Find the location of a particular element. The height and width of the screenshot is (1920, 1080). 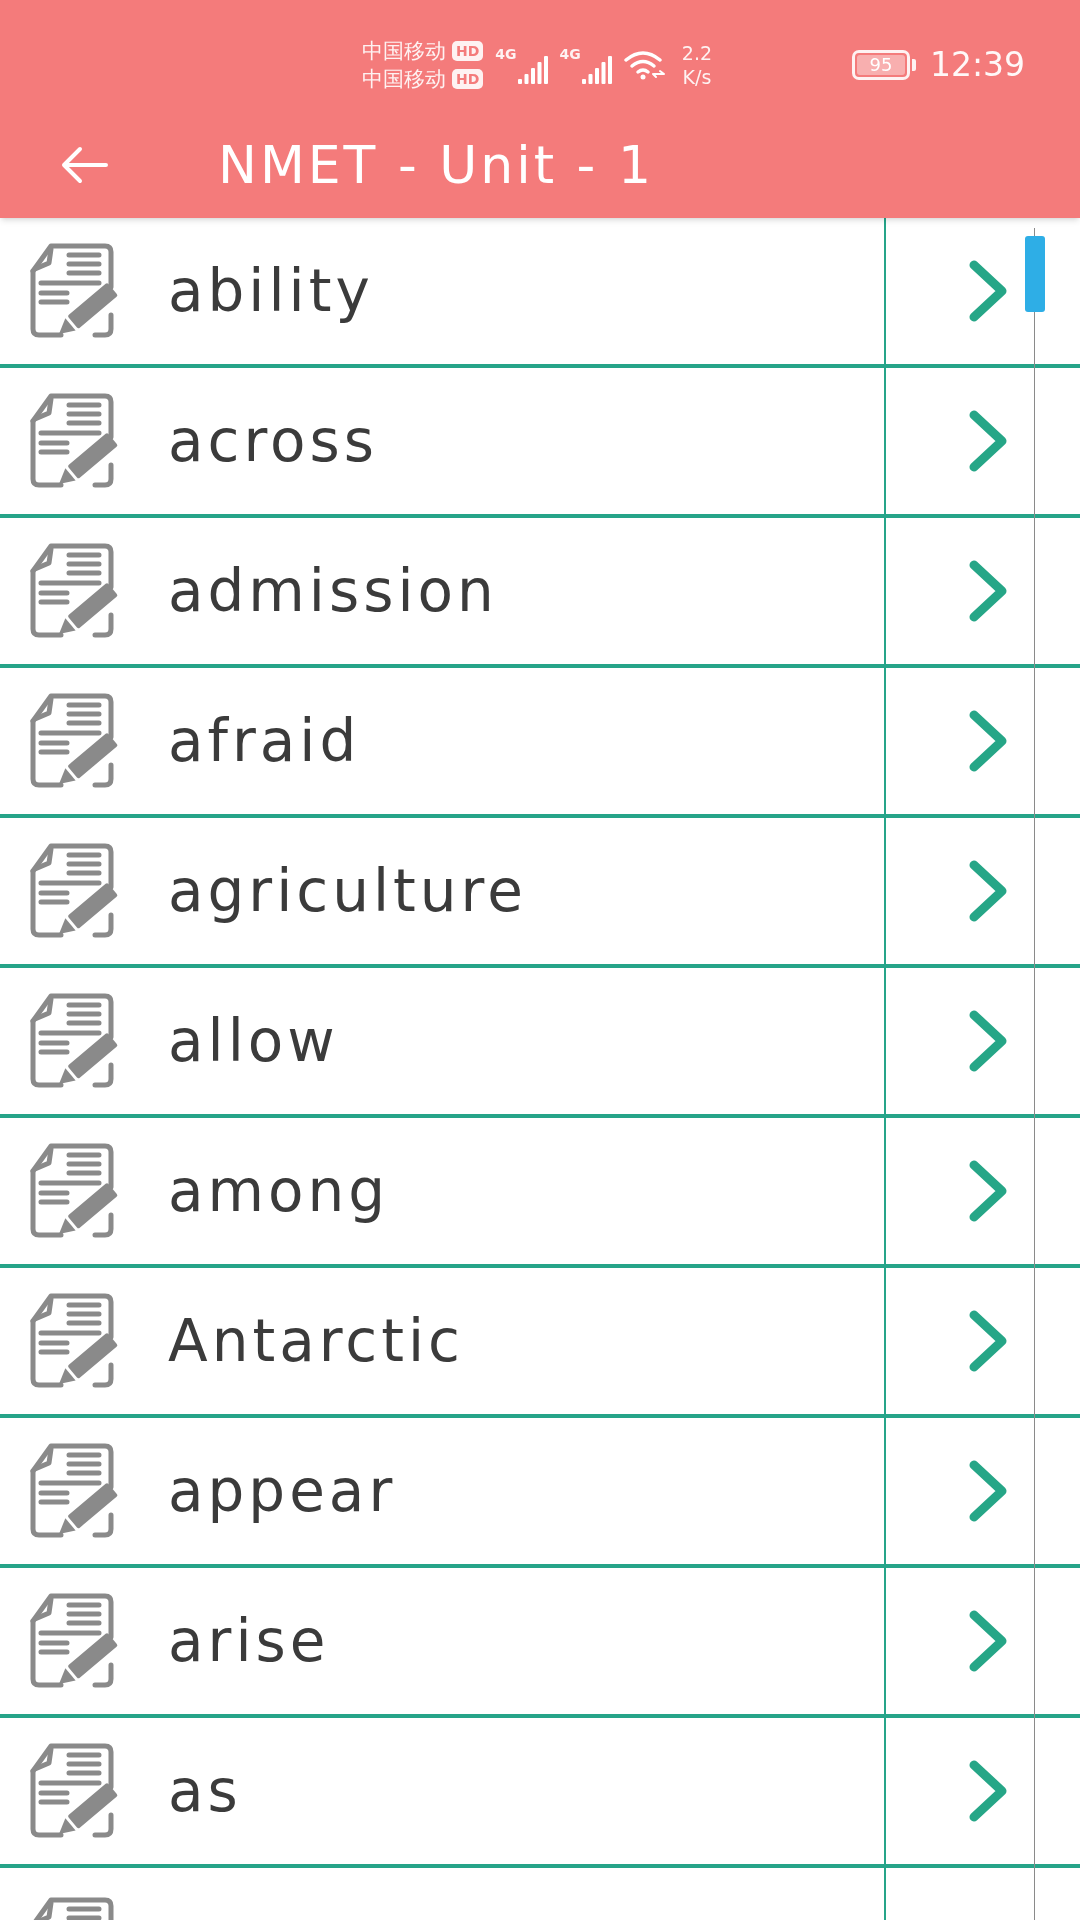

word-list-item: agriculture is located at coordinates (540, 893).